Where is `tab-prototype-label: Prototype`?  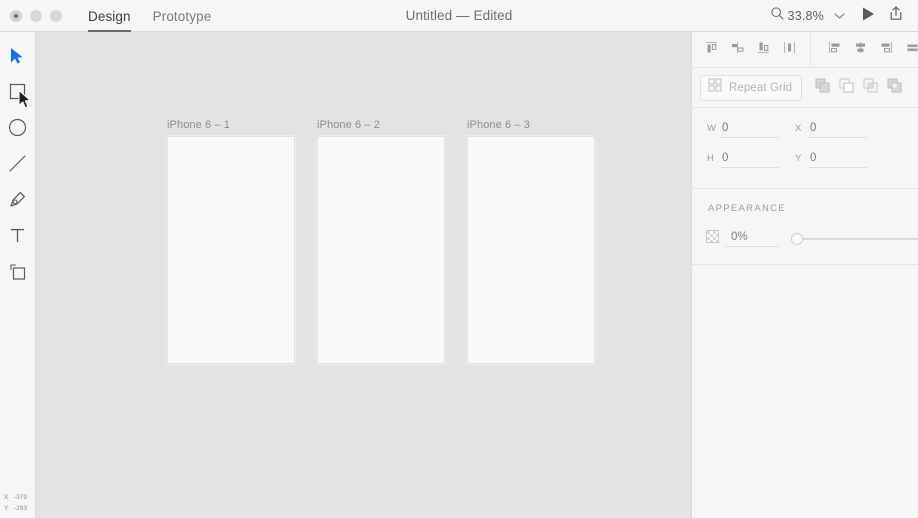
tab-prototype-label: Prototype is located at coordinates (182, 16).